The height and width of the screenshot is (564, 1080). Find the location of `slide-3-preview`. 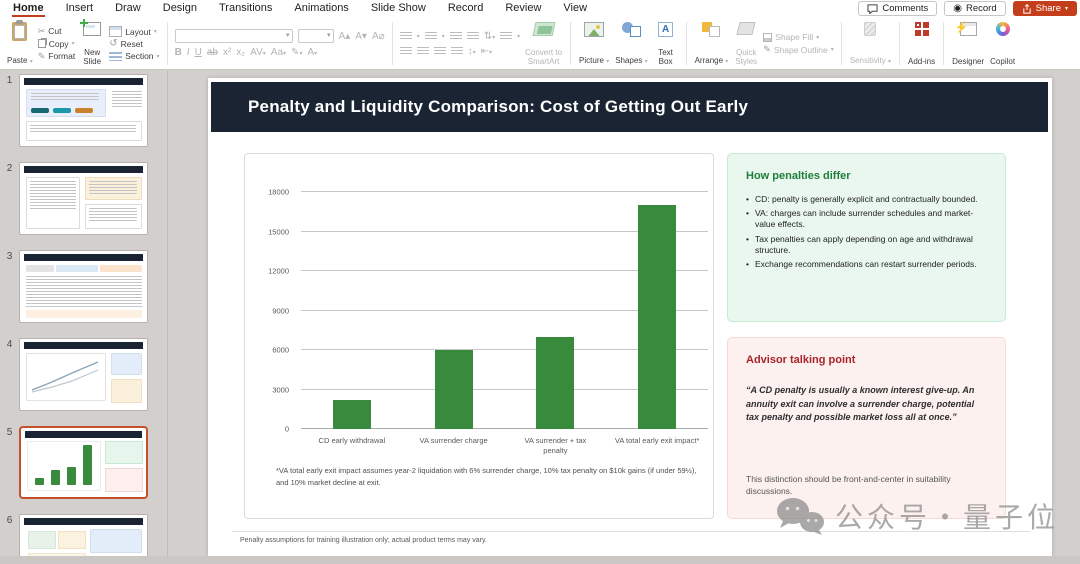

slide-3-preview is located at coordinates (83, 286).